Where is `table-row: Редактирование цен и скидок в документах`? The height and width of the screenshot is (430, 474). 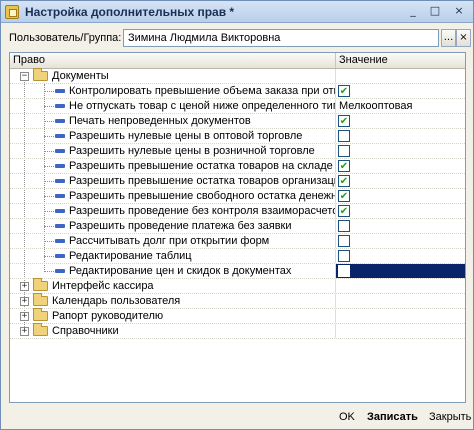 table-row: Редактирование цен и скидок в документах is located at coordinates (237, 271).